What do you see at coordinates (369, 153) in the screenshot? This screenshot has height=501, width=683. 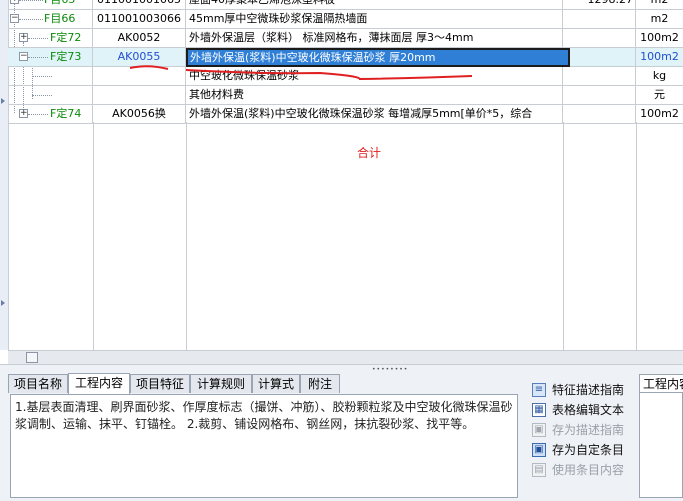 I see `total-label: 合计` at bounding box center [369, 153].